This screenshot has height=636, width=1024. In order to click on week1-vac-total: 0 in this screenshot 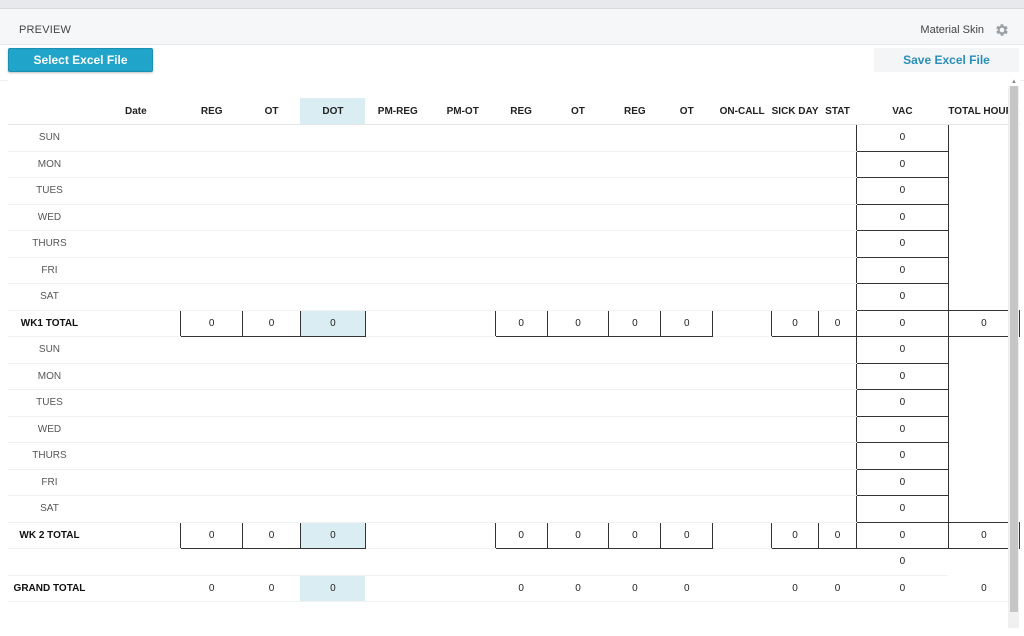, I will do `click(902, 323)`.